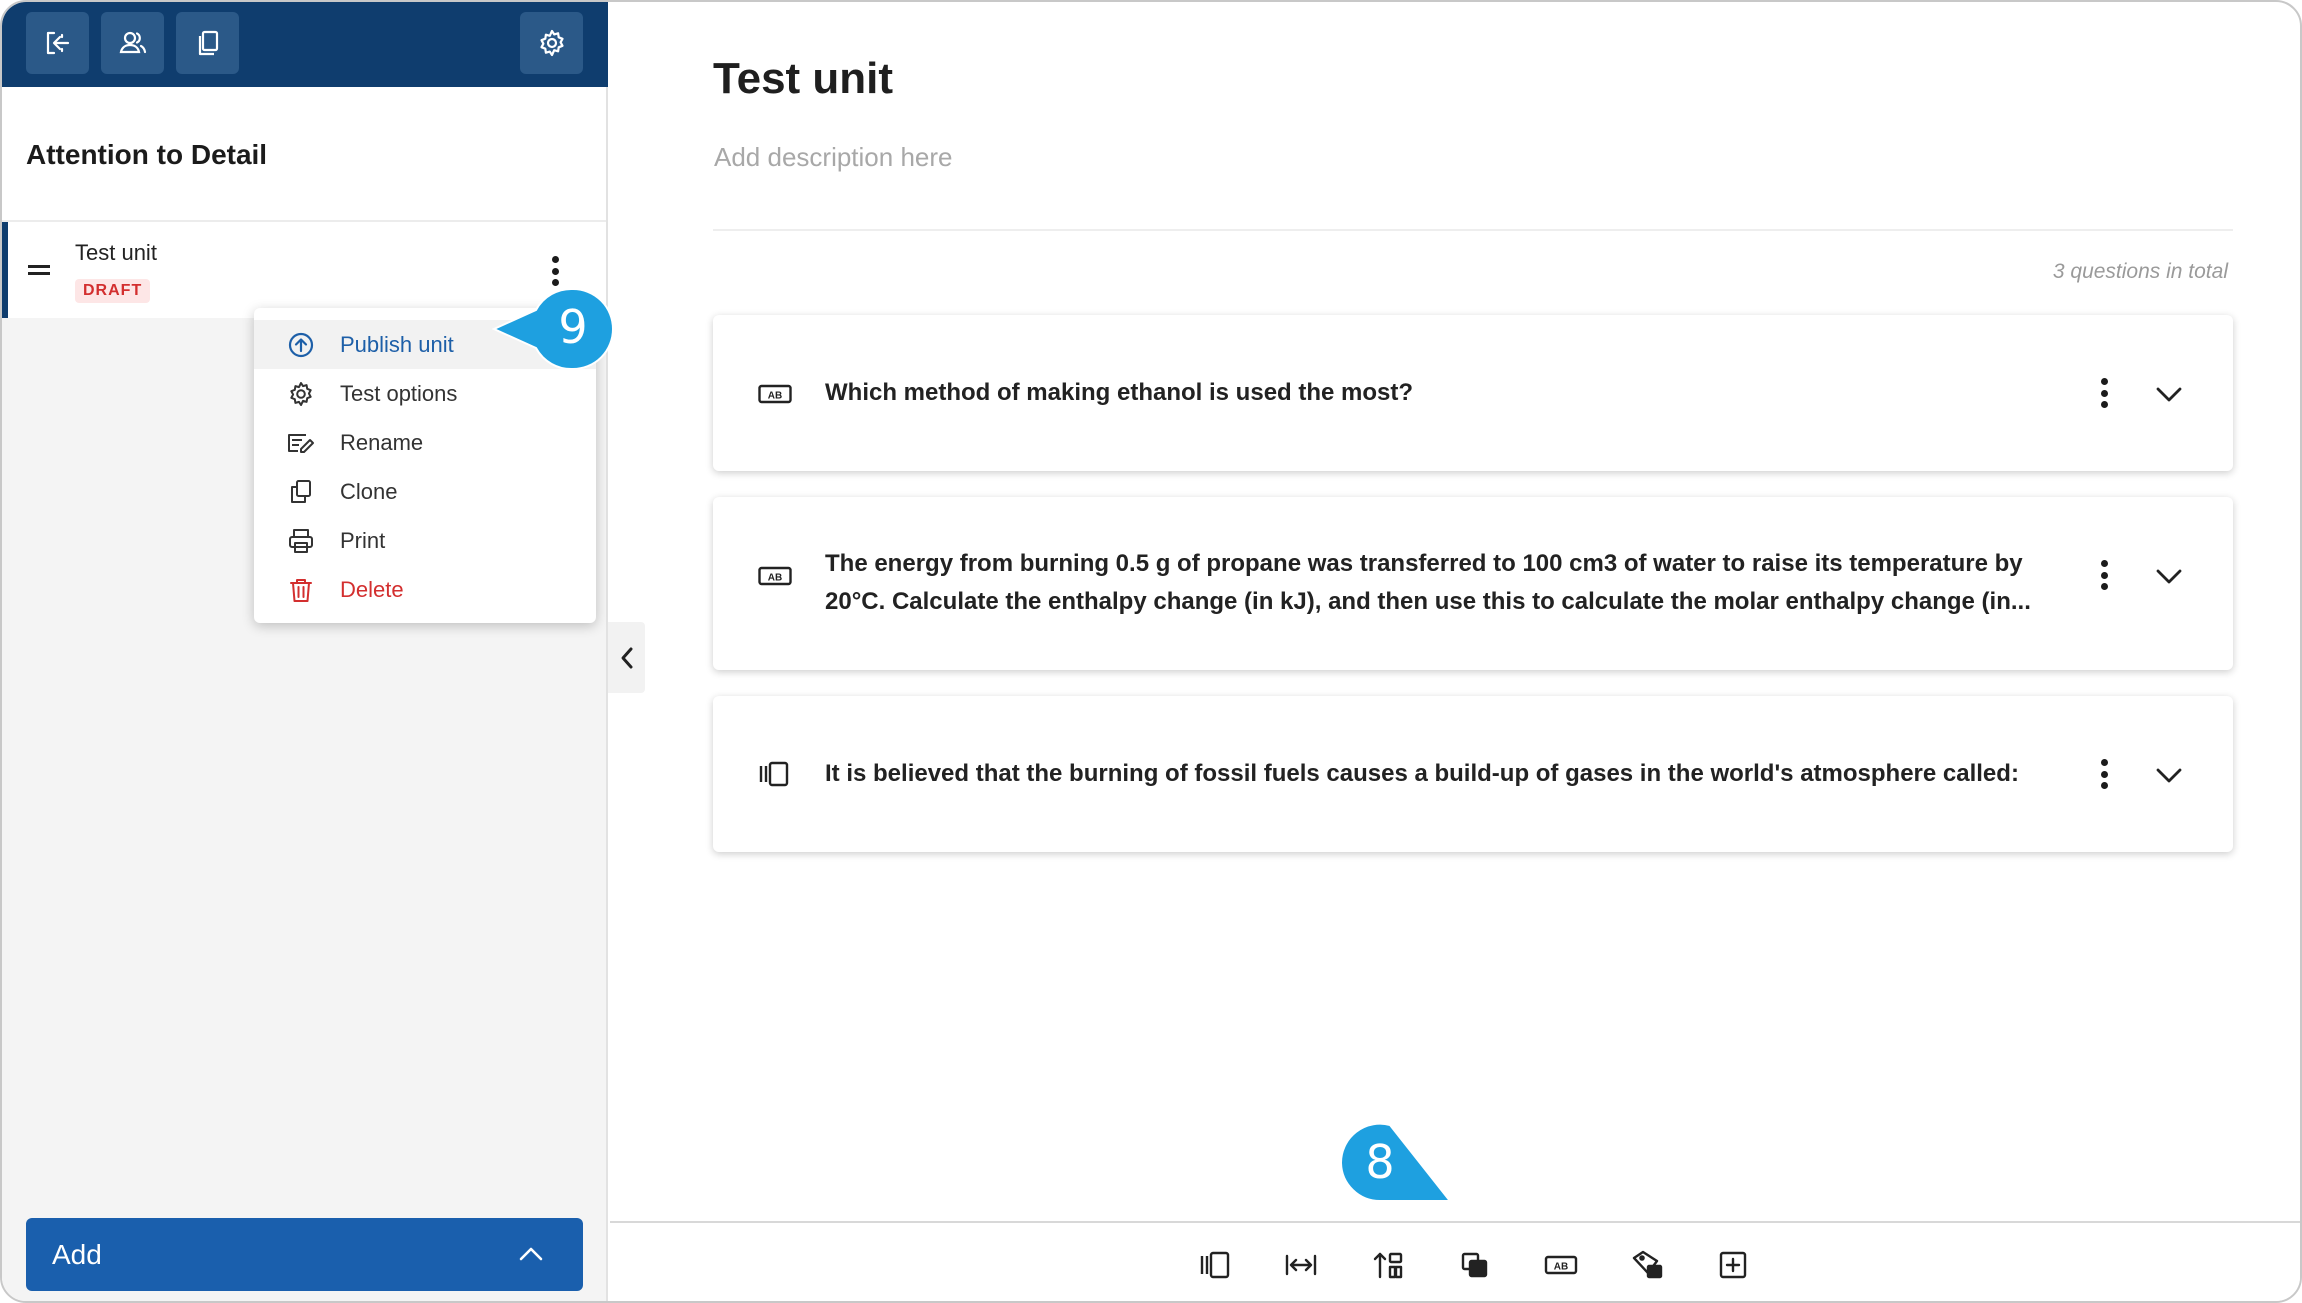 Image resolution: width=2302 pixels, height=1303 pixels. Describe the element at coordinates (1455, 1261) in the screenshot. I see `question-type-toolbar: AB` at that location.